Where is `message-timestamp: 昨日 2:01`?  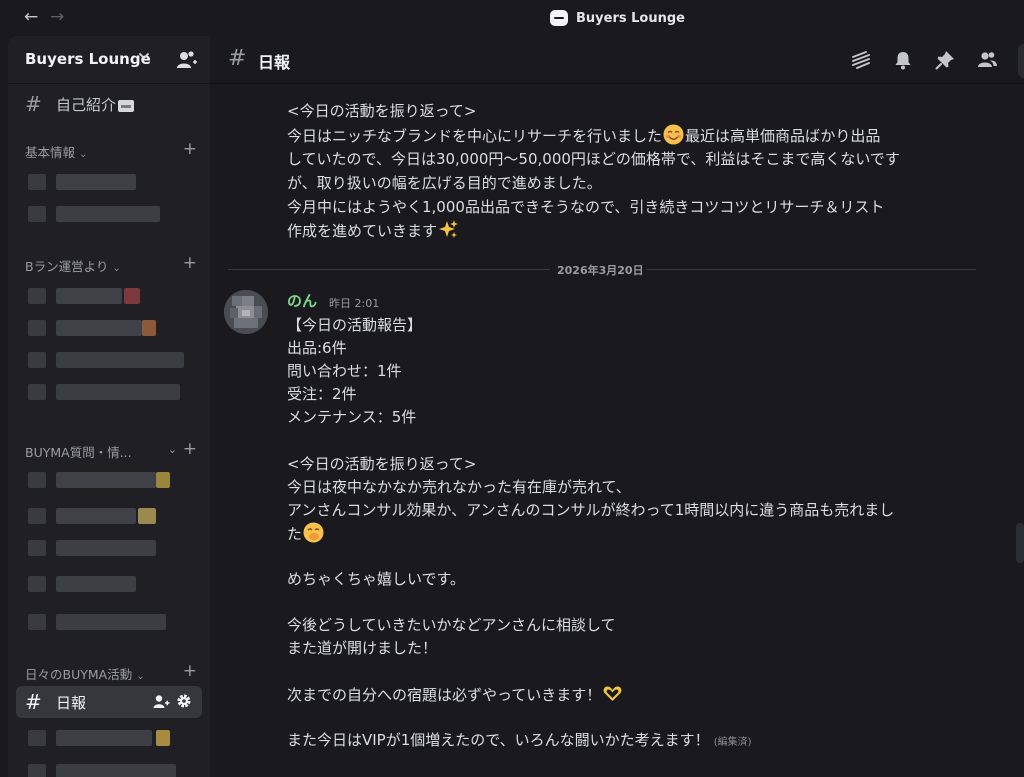 message-timestamp: 昨日 2:01 is located at coordinates (354, 303).